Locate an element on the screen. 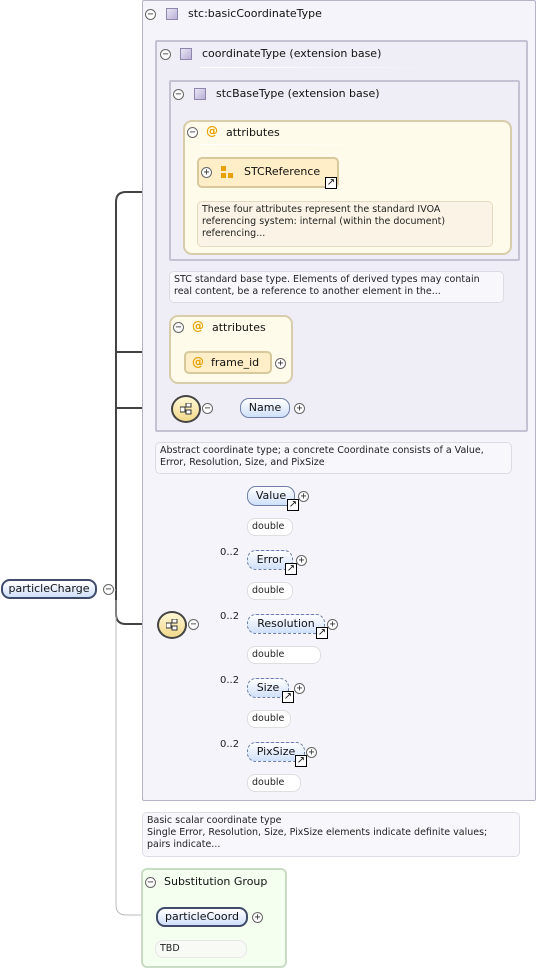  root-element-label: particleCharge is located at coordinates (49, 588).